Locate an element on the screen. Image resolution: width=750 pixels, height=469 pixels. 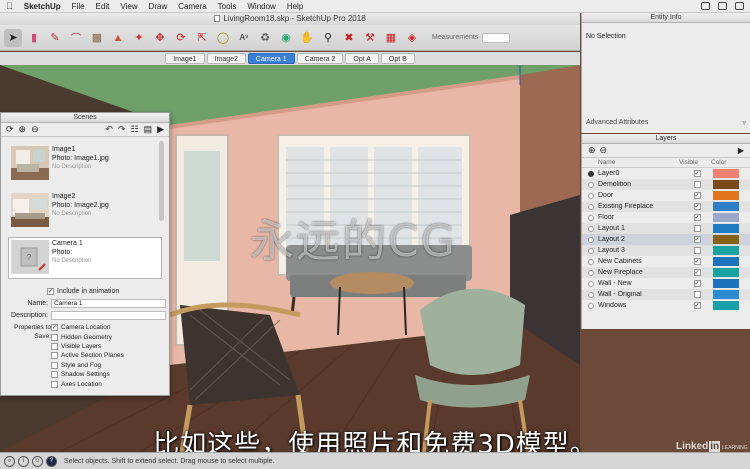
col-name: Name is located at coordinates (638, 162).